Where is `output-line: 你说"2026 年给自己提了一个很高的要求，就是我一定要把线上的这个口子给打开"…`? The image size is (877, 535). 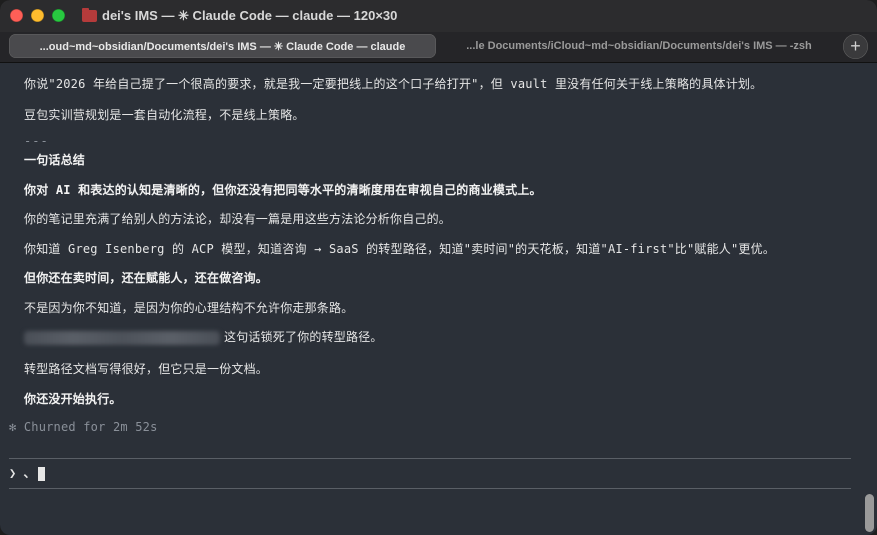
output-line: 你说"2026 年给自己提了一个很高的要求，就是我一定要把线上的这个口子给打开"… is located at coordinates (393, 84).